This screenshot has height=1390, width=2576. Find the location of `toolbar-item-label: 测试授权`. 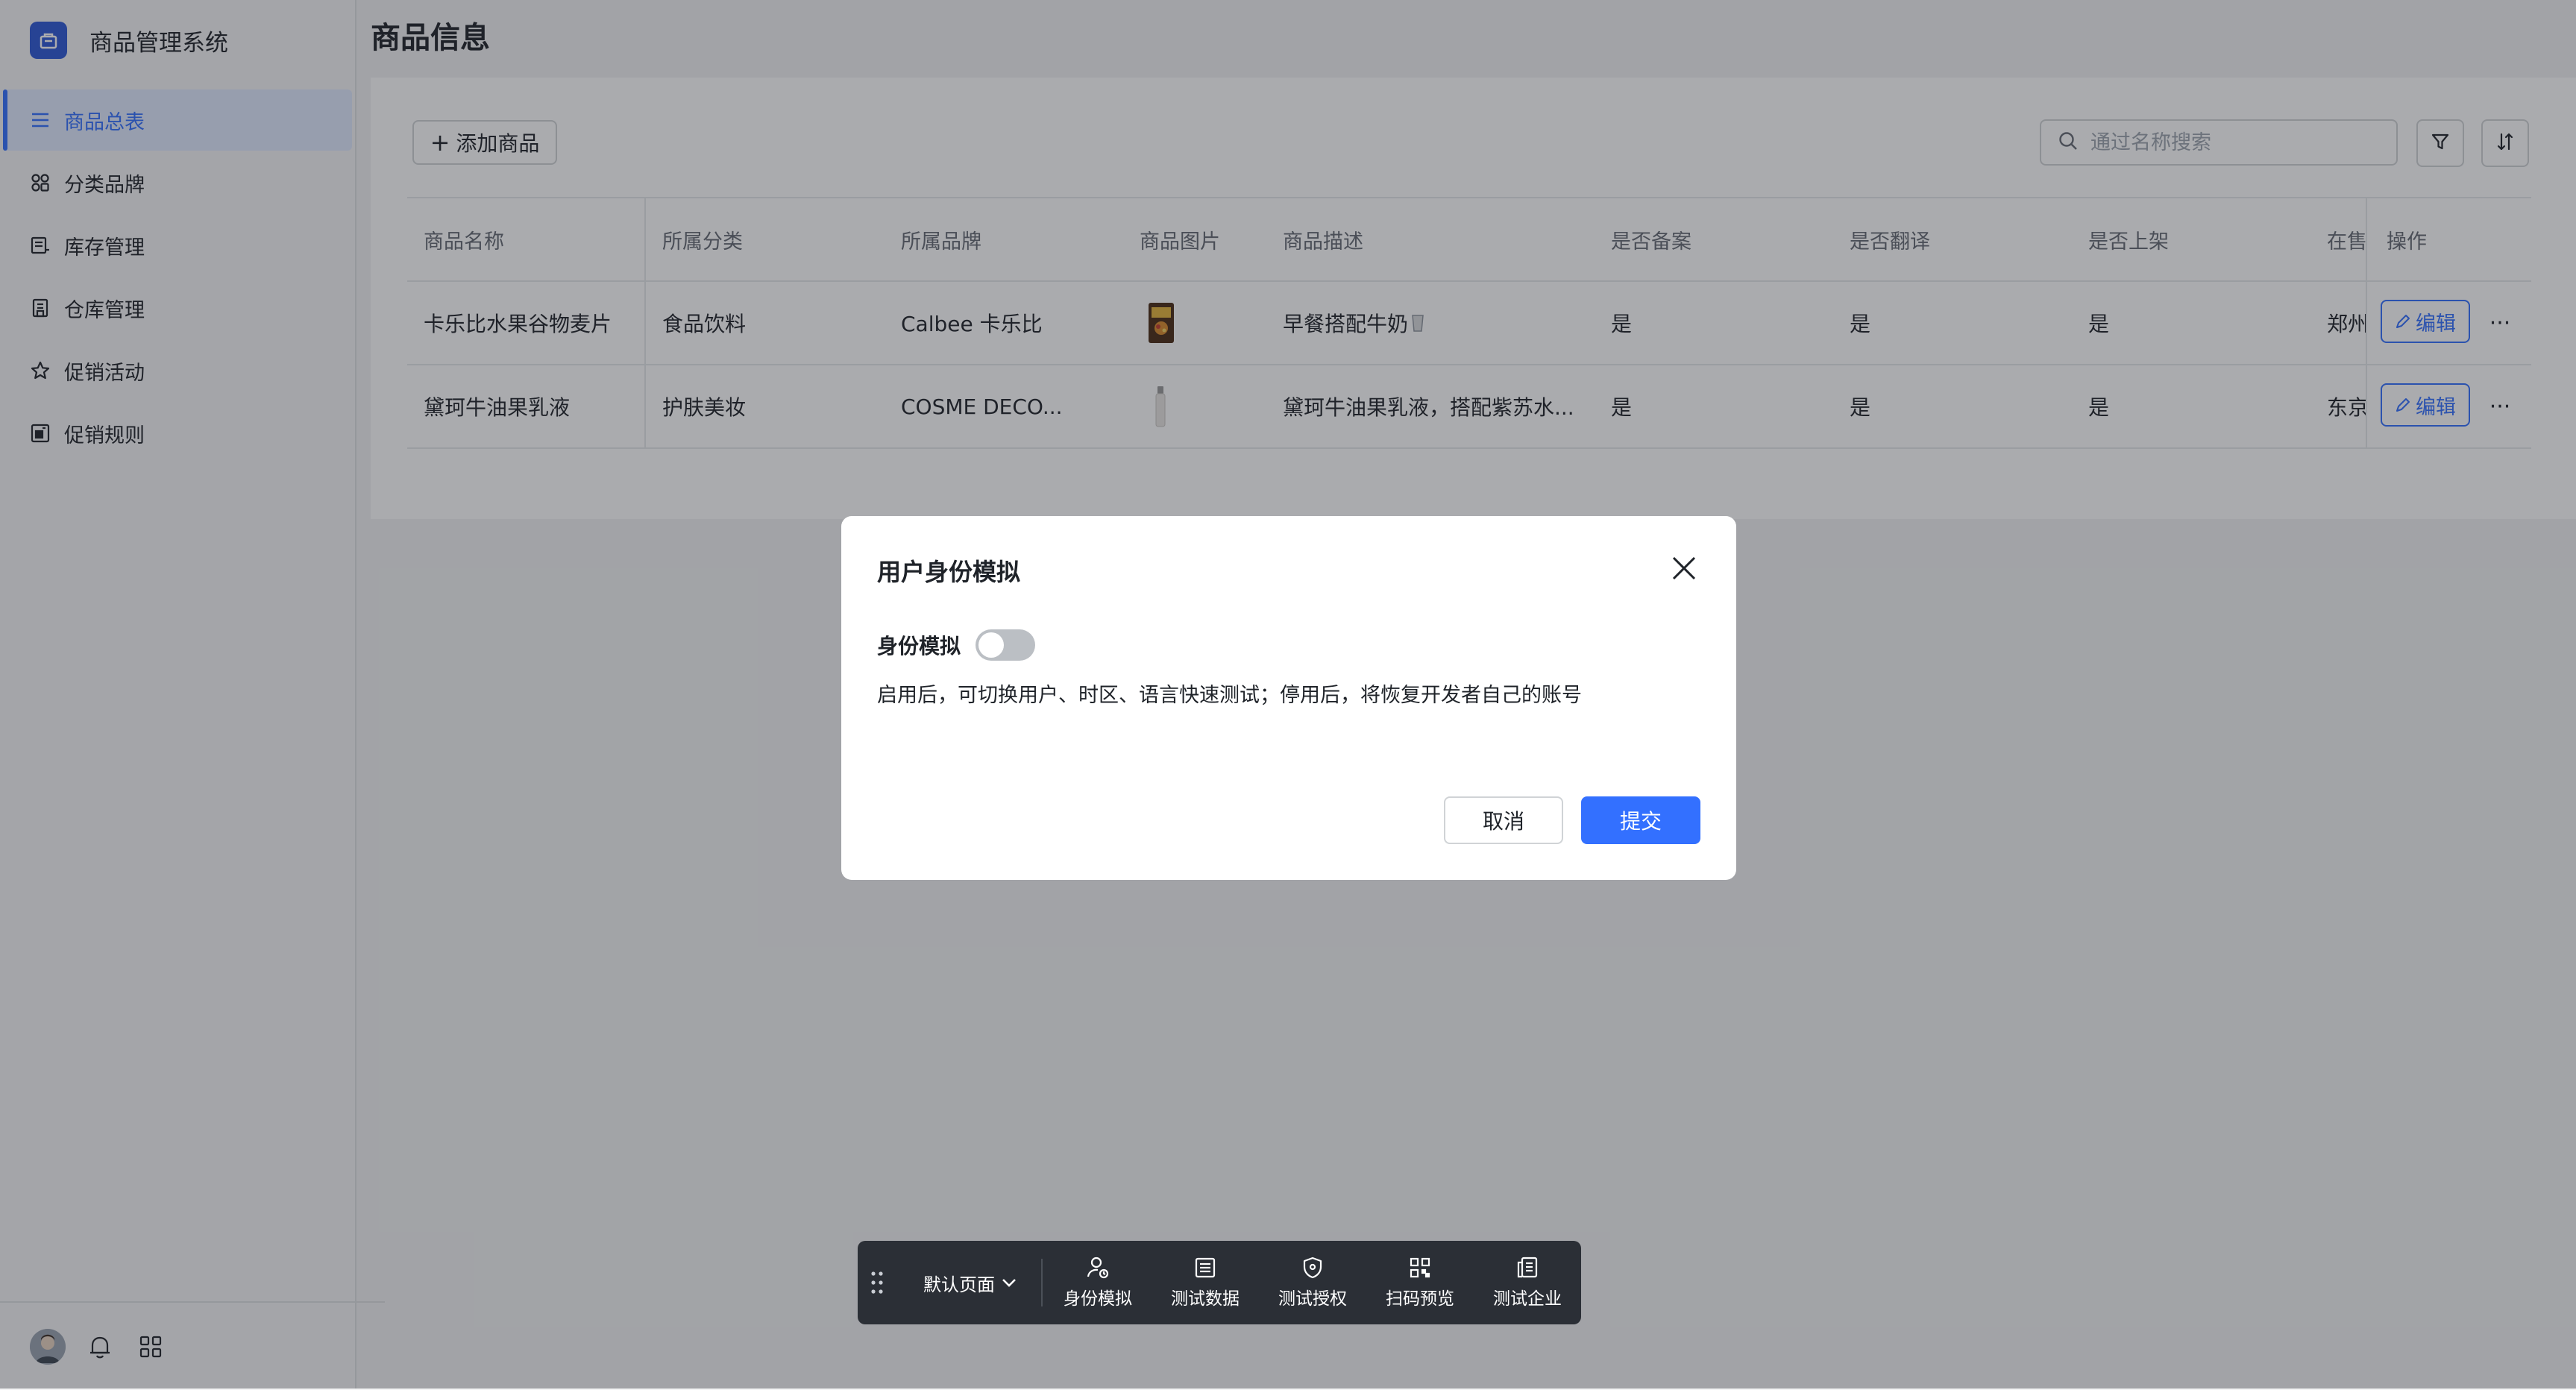

toolbar-item-label: 测试授权 is located at coordinates (1313, 1299).